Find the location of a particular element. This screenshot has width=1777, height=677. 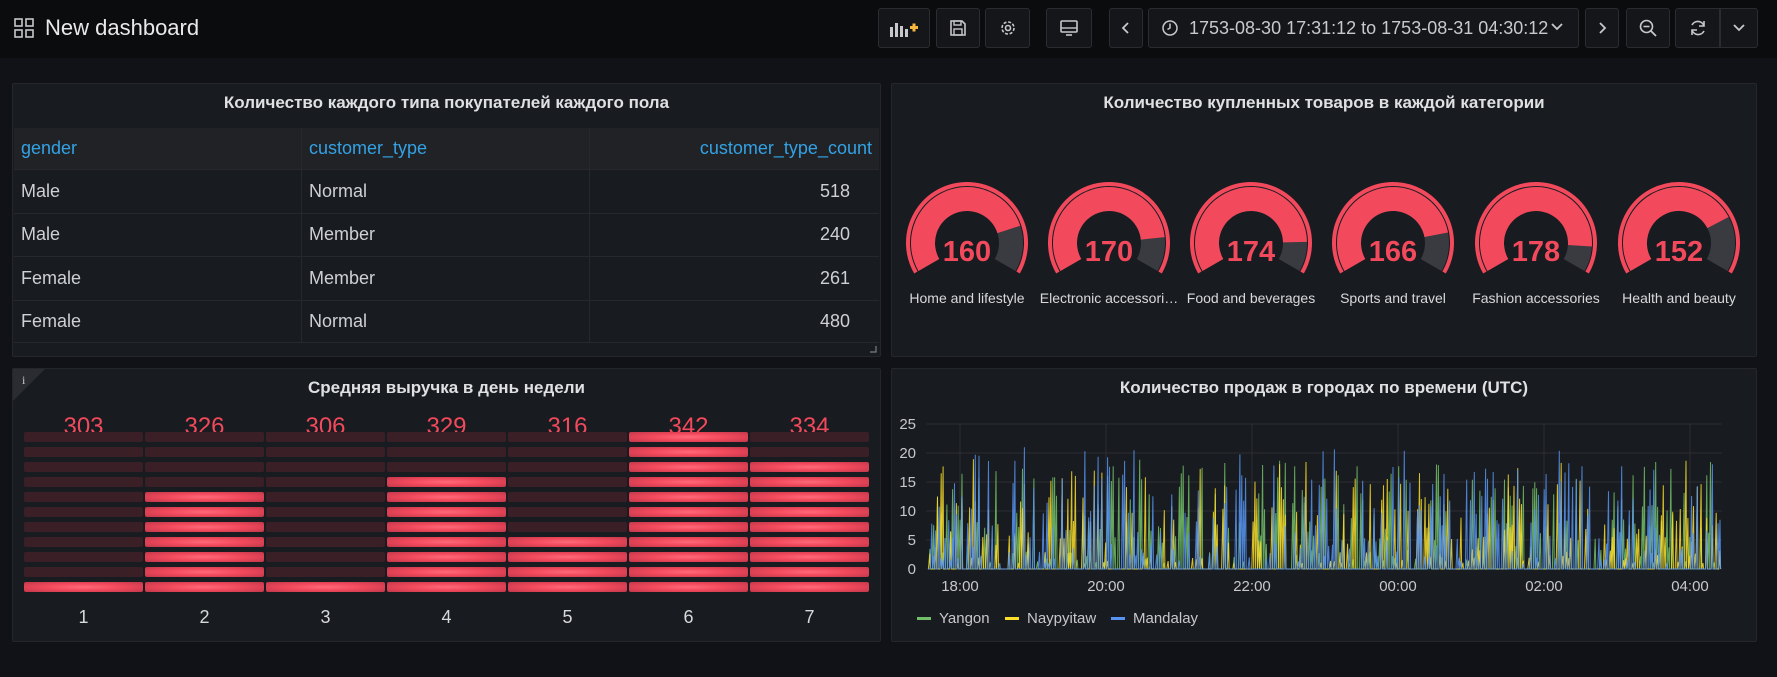

settings-button is located at coordinates (1007, 28).